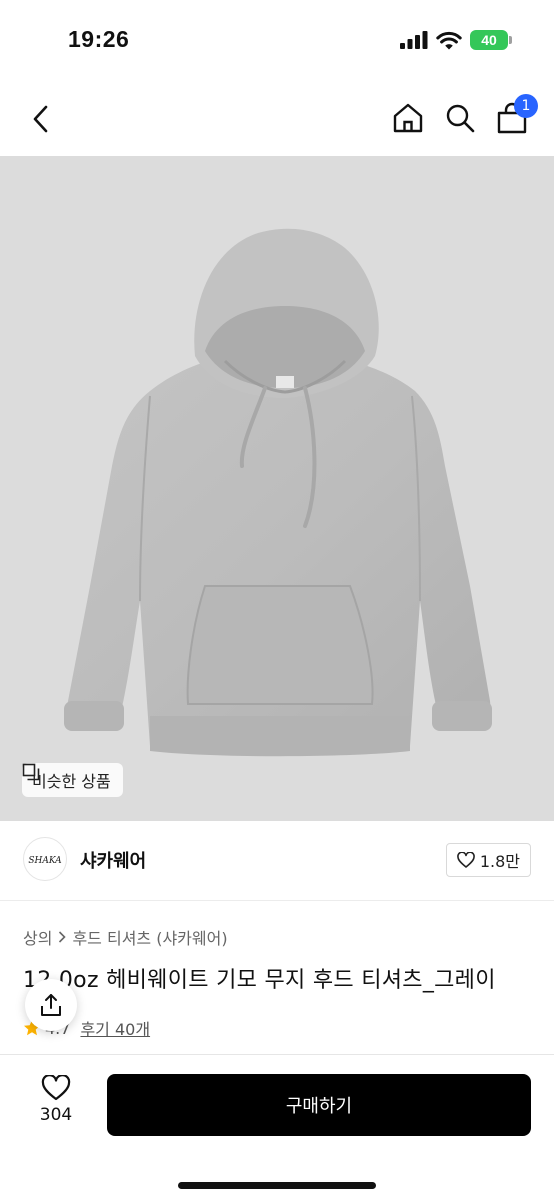 The image size is (554, 1200). Describe the element at coordinates (319, 1105) in the screenshot. I see `buy-button: 구매하기` at that location.